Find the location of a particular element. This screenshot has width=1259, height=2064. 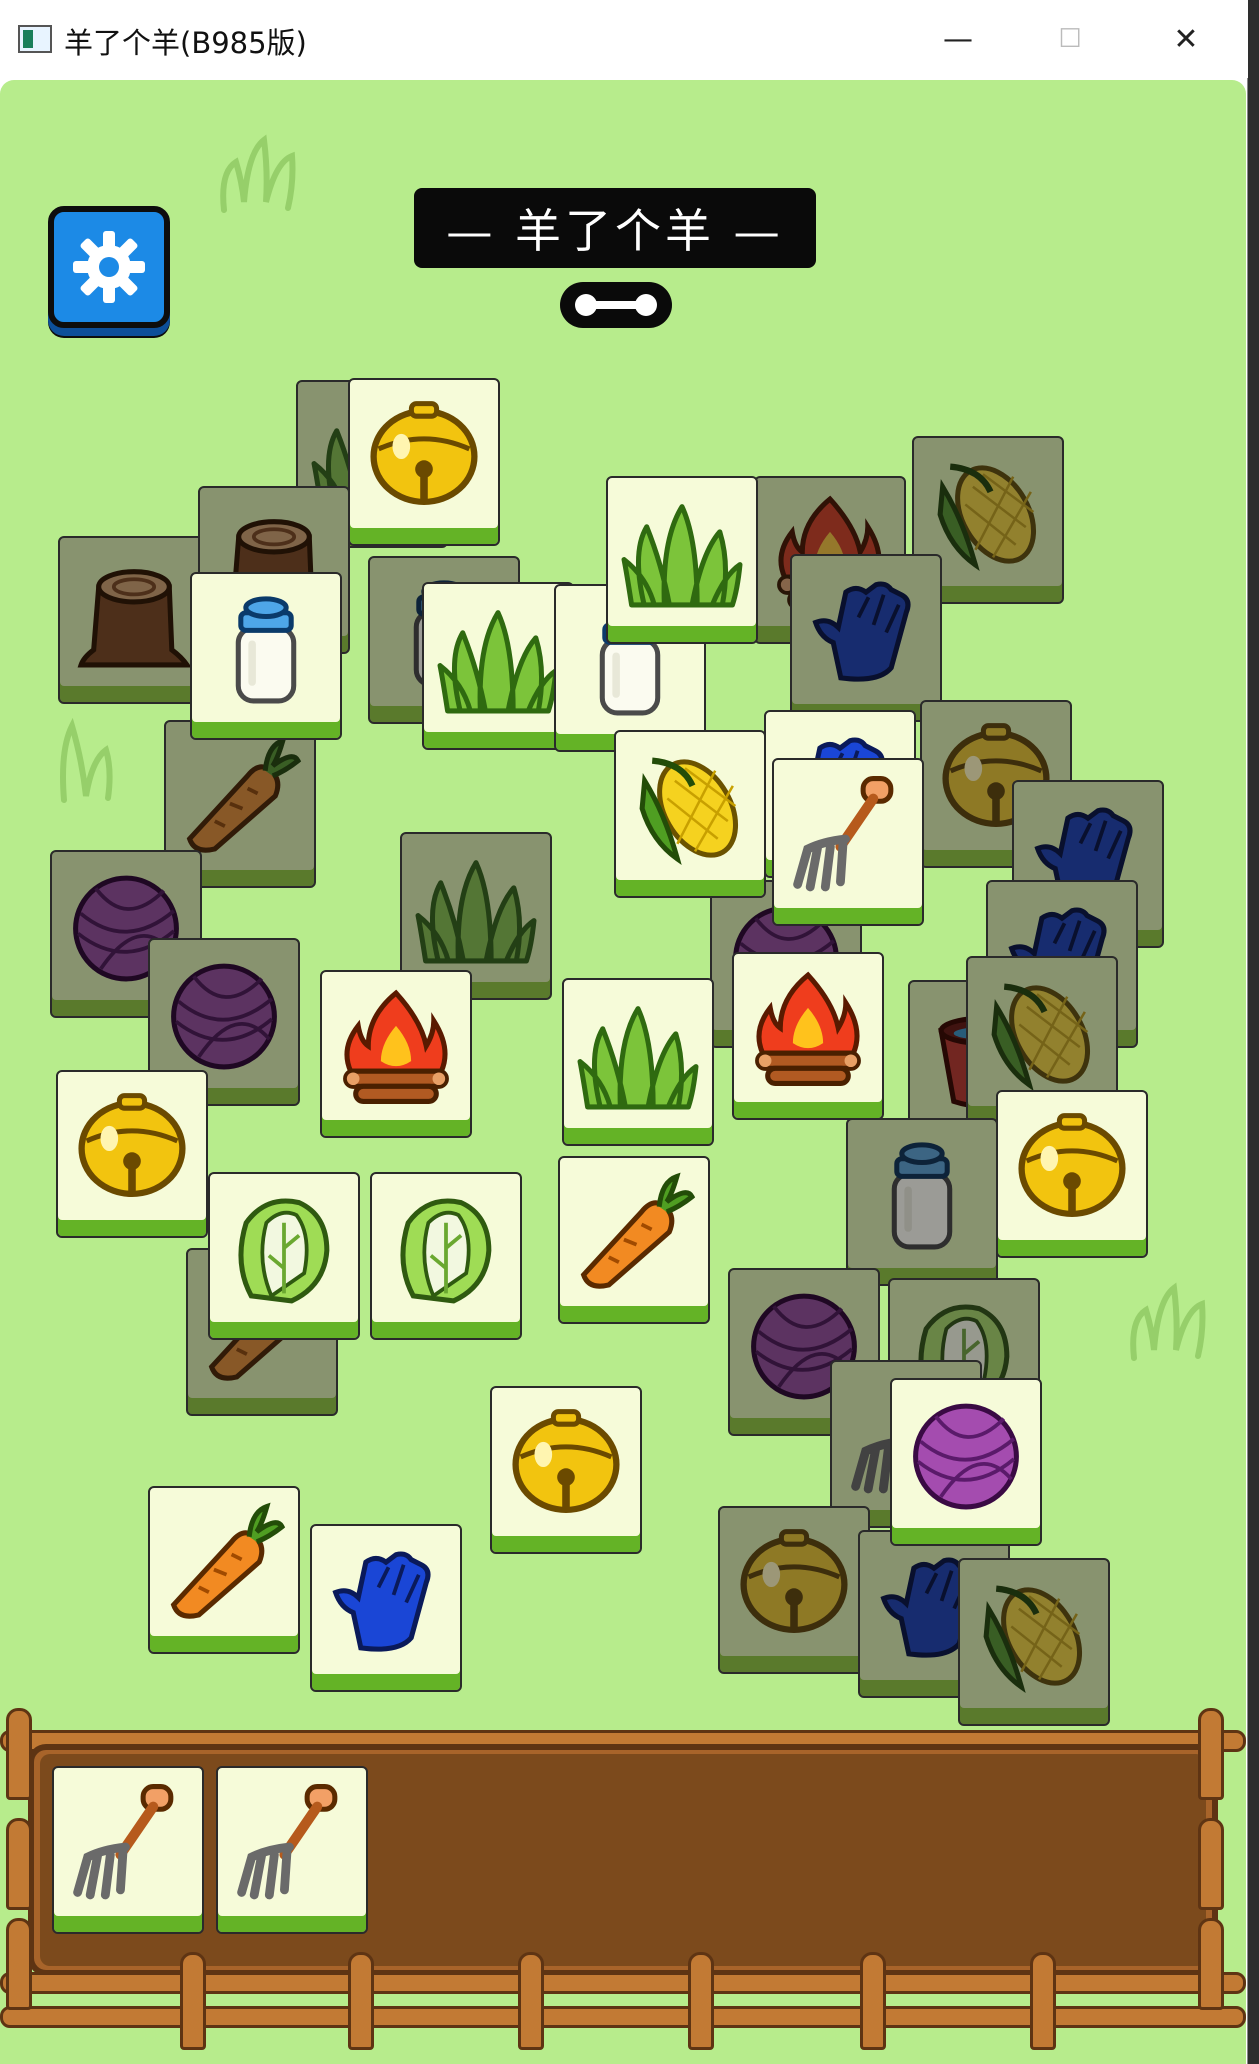

tray-slot-area is located at coordinates (623, 1860).